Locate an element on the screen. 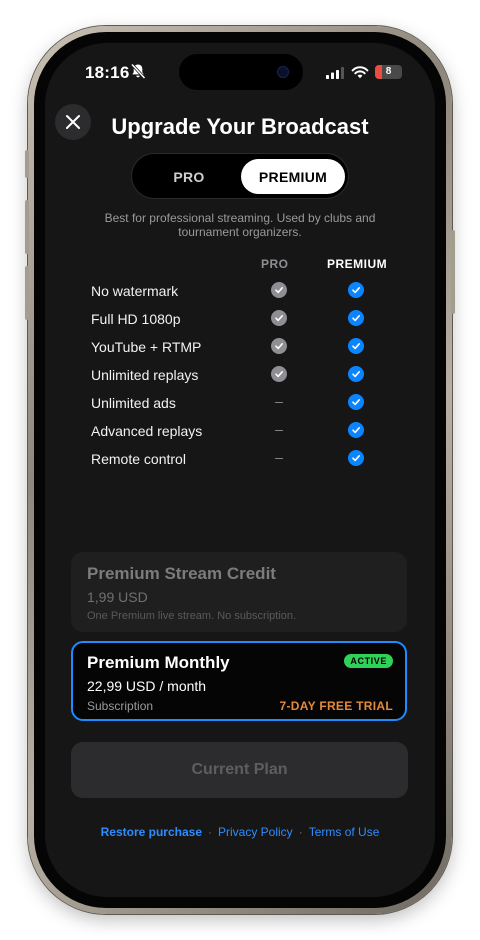  plan-toggle: PRO PREMIUM is located at coordinates (240, 176).